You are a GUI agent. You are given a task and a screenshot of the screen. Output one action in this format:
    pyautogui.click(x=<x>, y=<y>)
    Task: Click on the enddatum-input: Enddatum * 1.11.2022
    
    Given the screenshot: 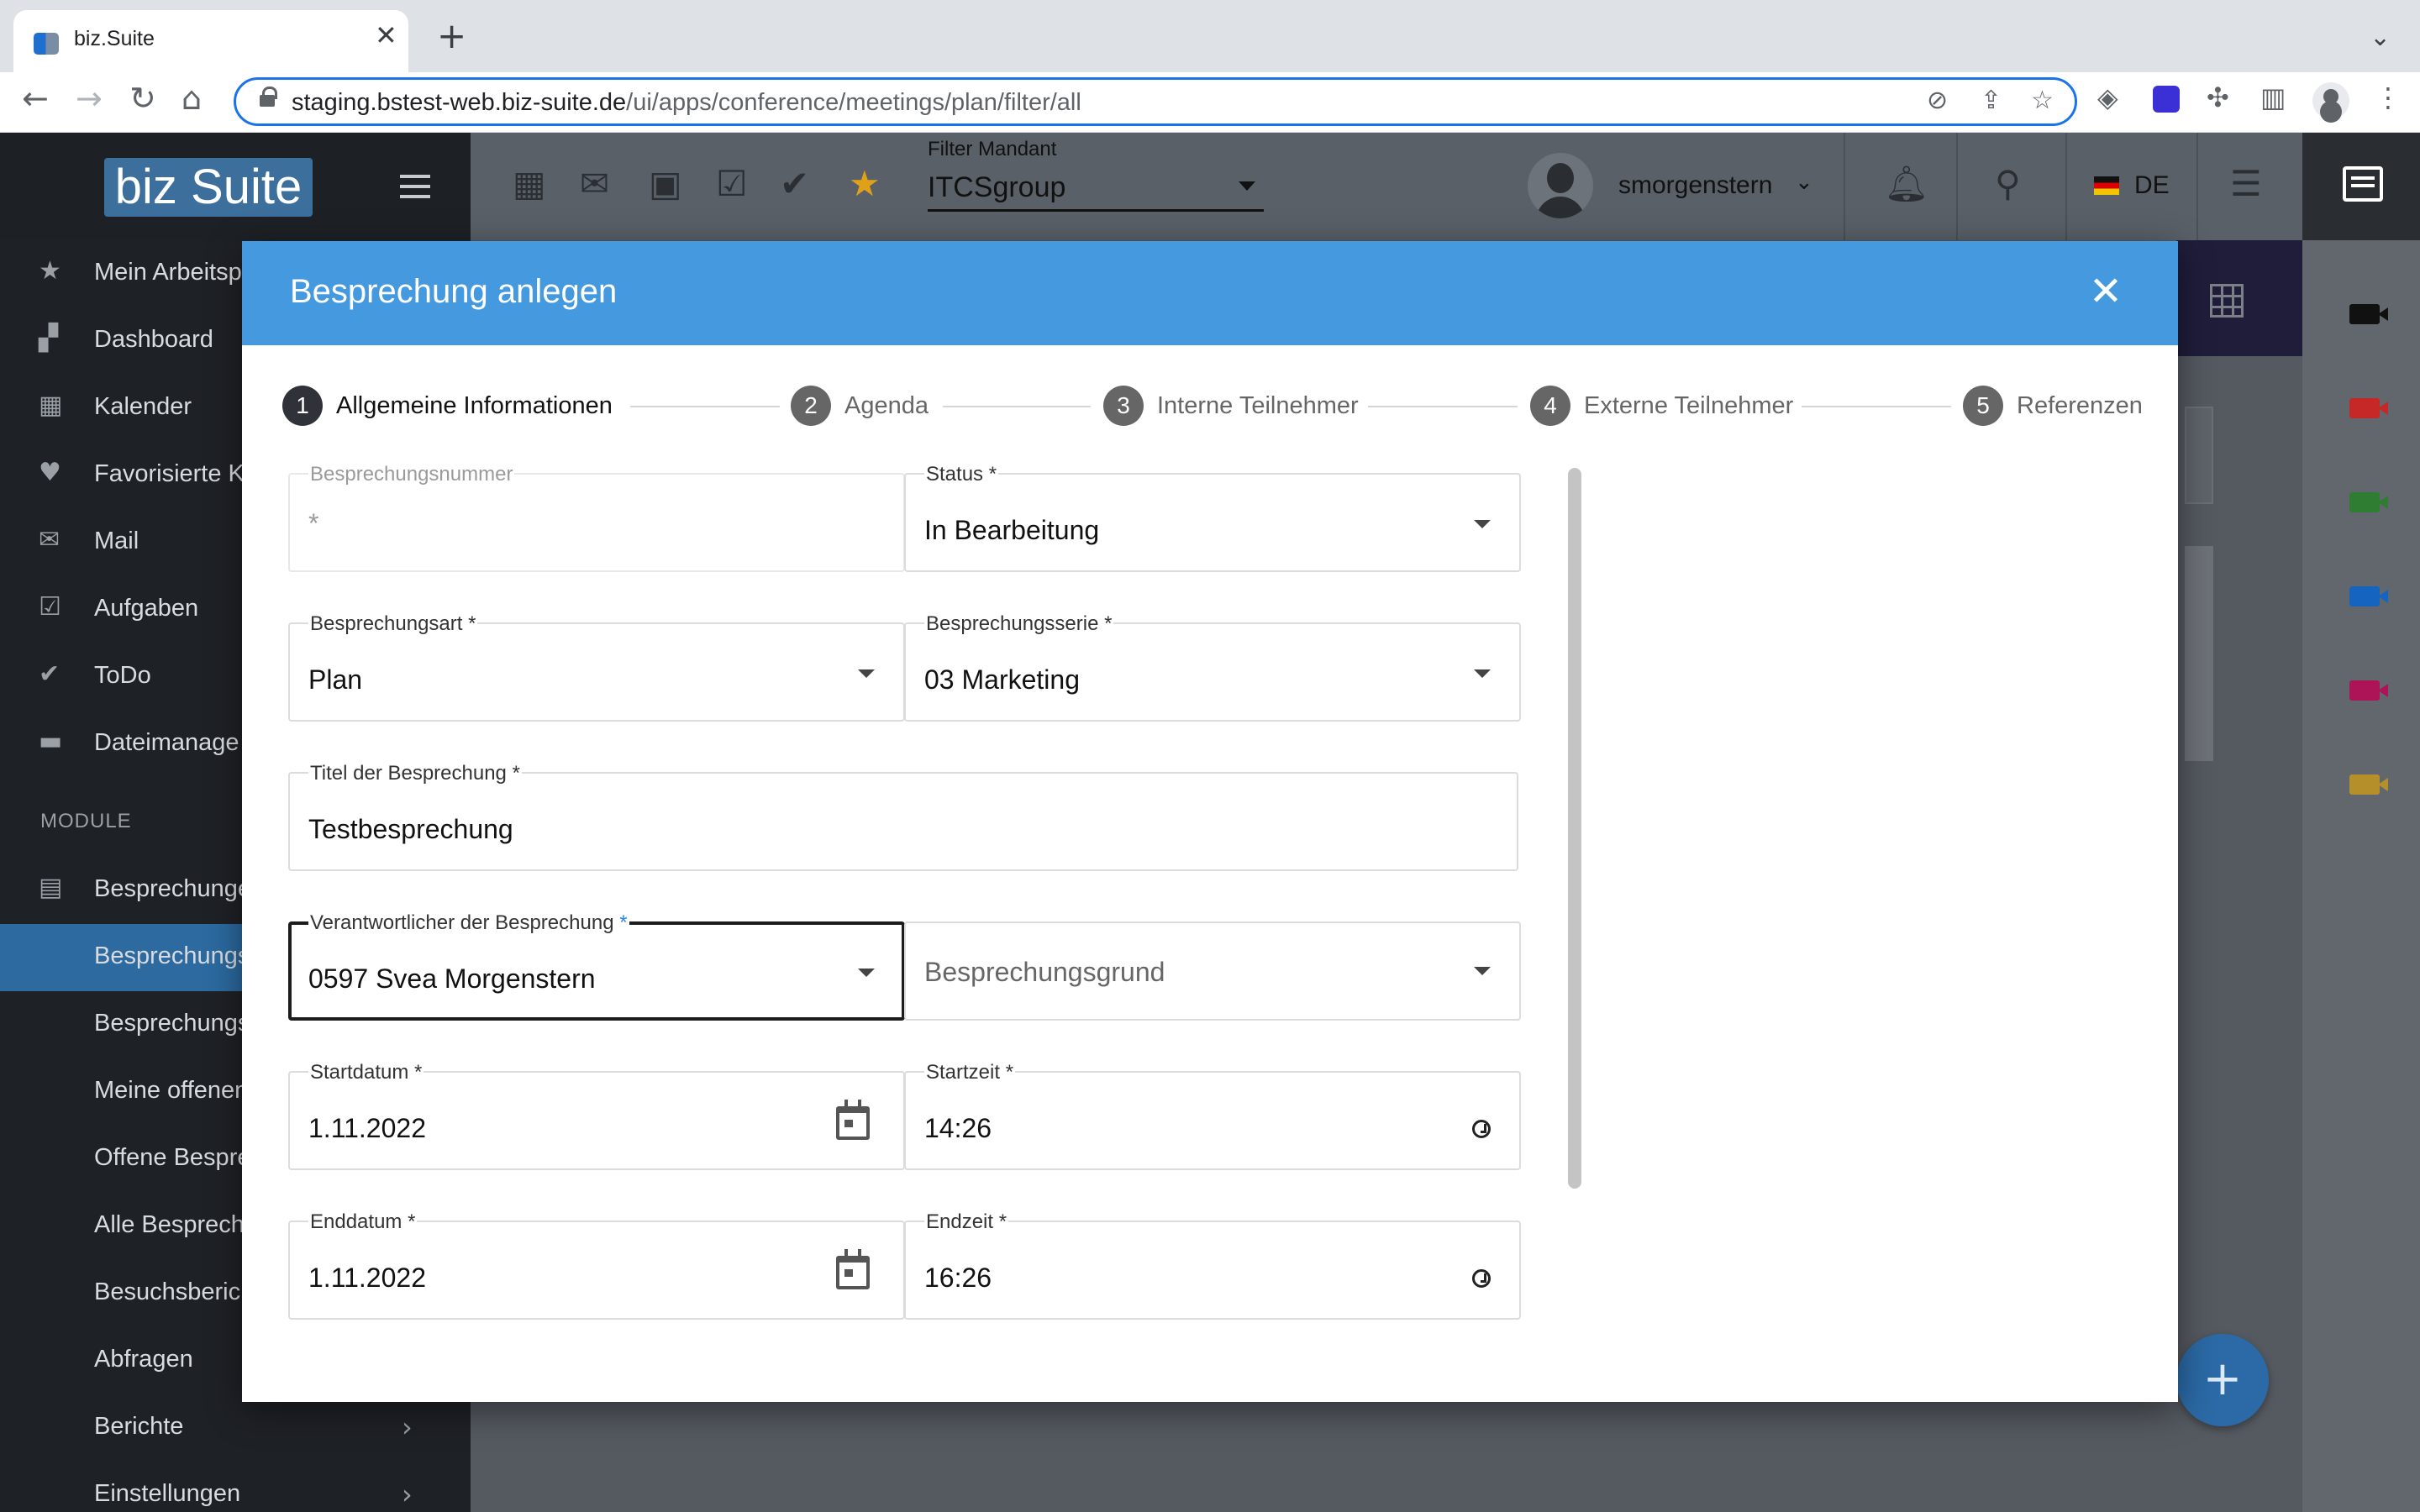 What is the action you would take?
    pyautogui.click(x=597, y=1265)
    